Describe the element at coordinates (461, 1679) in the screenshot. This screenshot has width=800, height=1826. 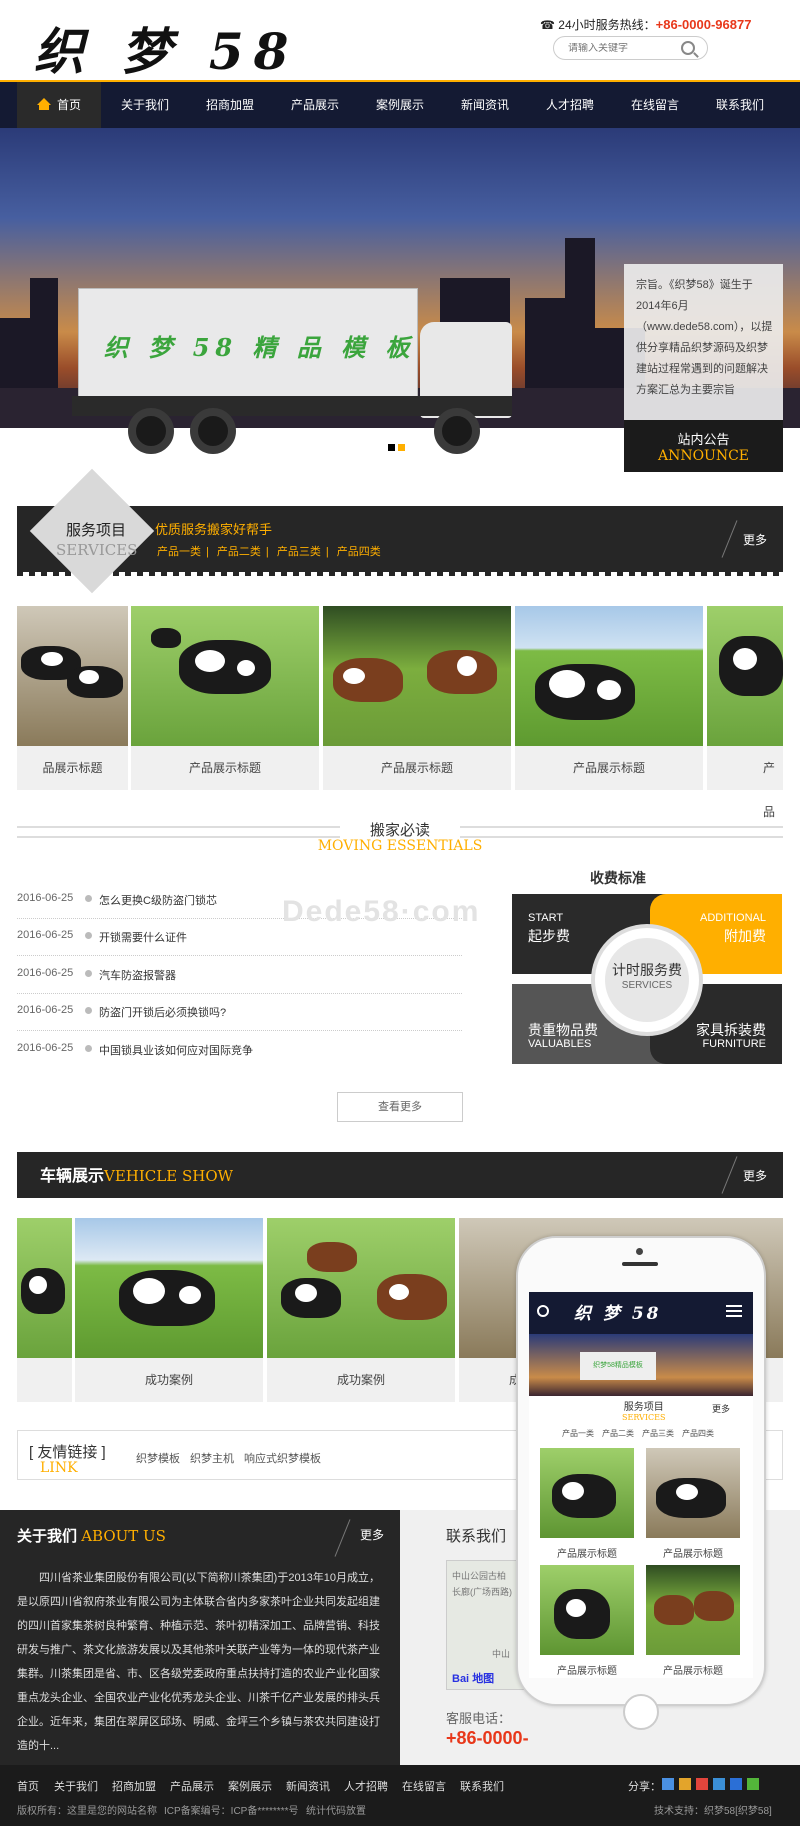
I see `baidu-logo-text: Bai` at that location.